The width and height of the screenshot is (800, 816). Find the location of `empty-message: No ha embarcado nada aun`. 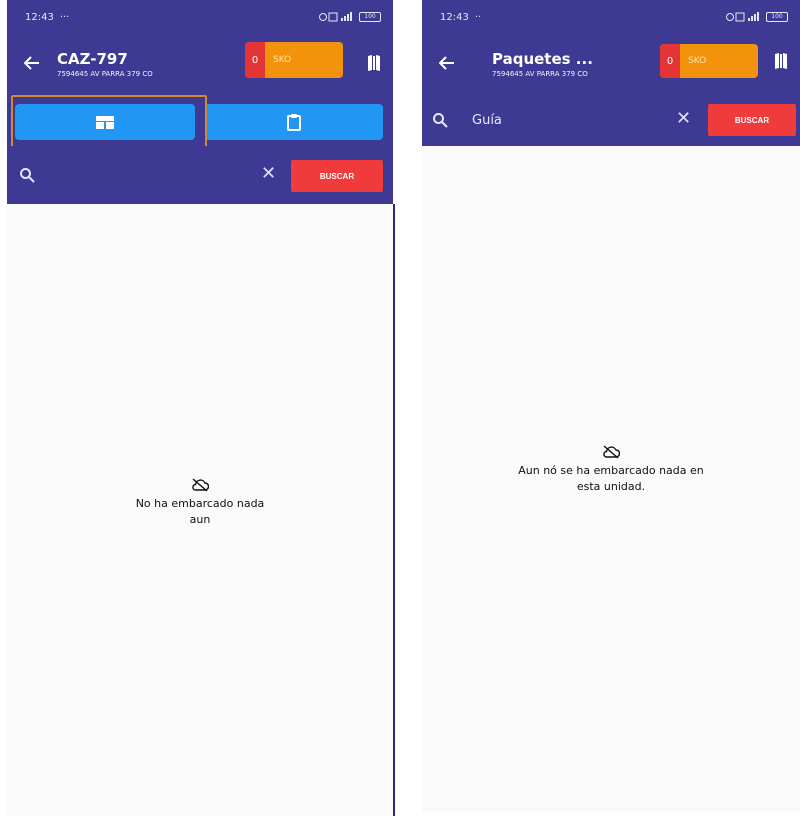

empty-message: No ha embarcado nada aun is located at coordinates (200, 511).